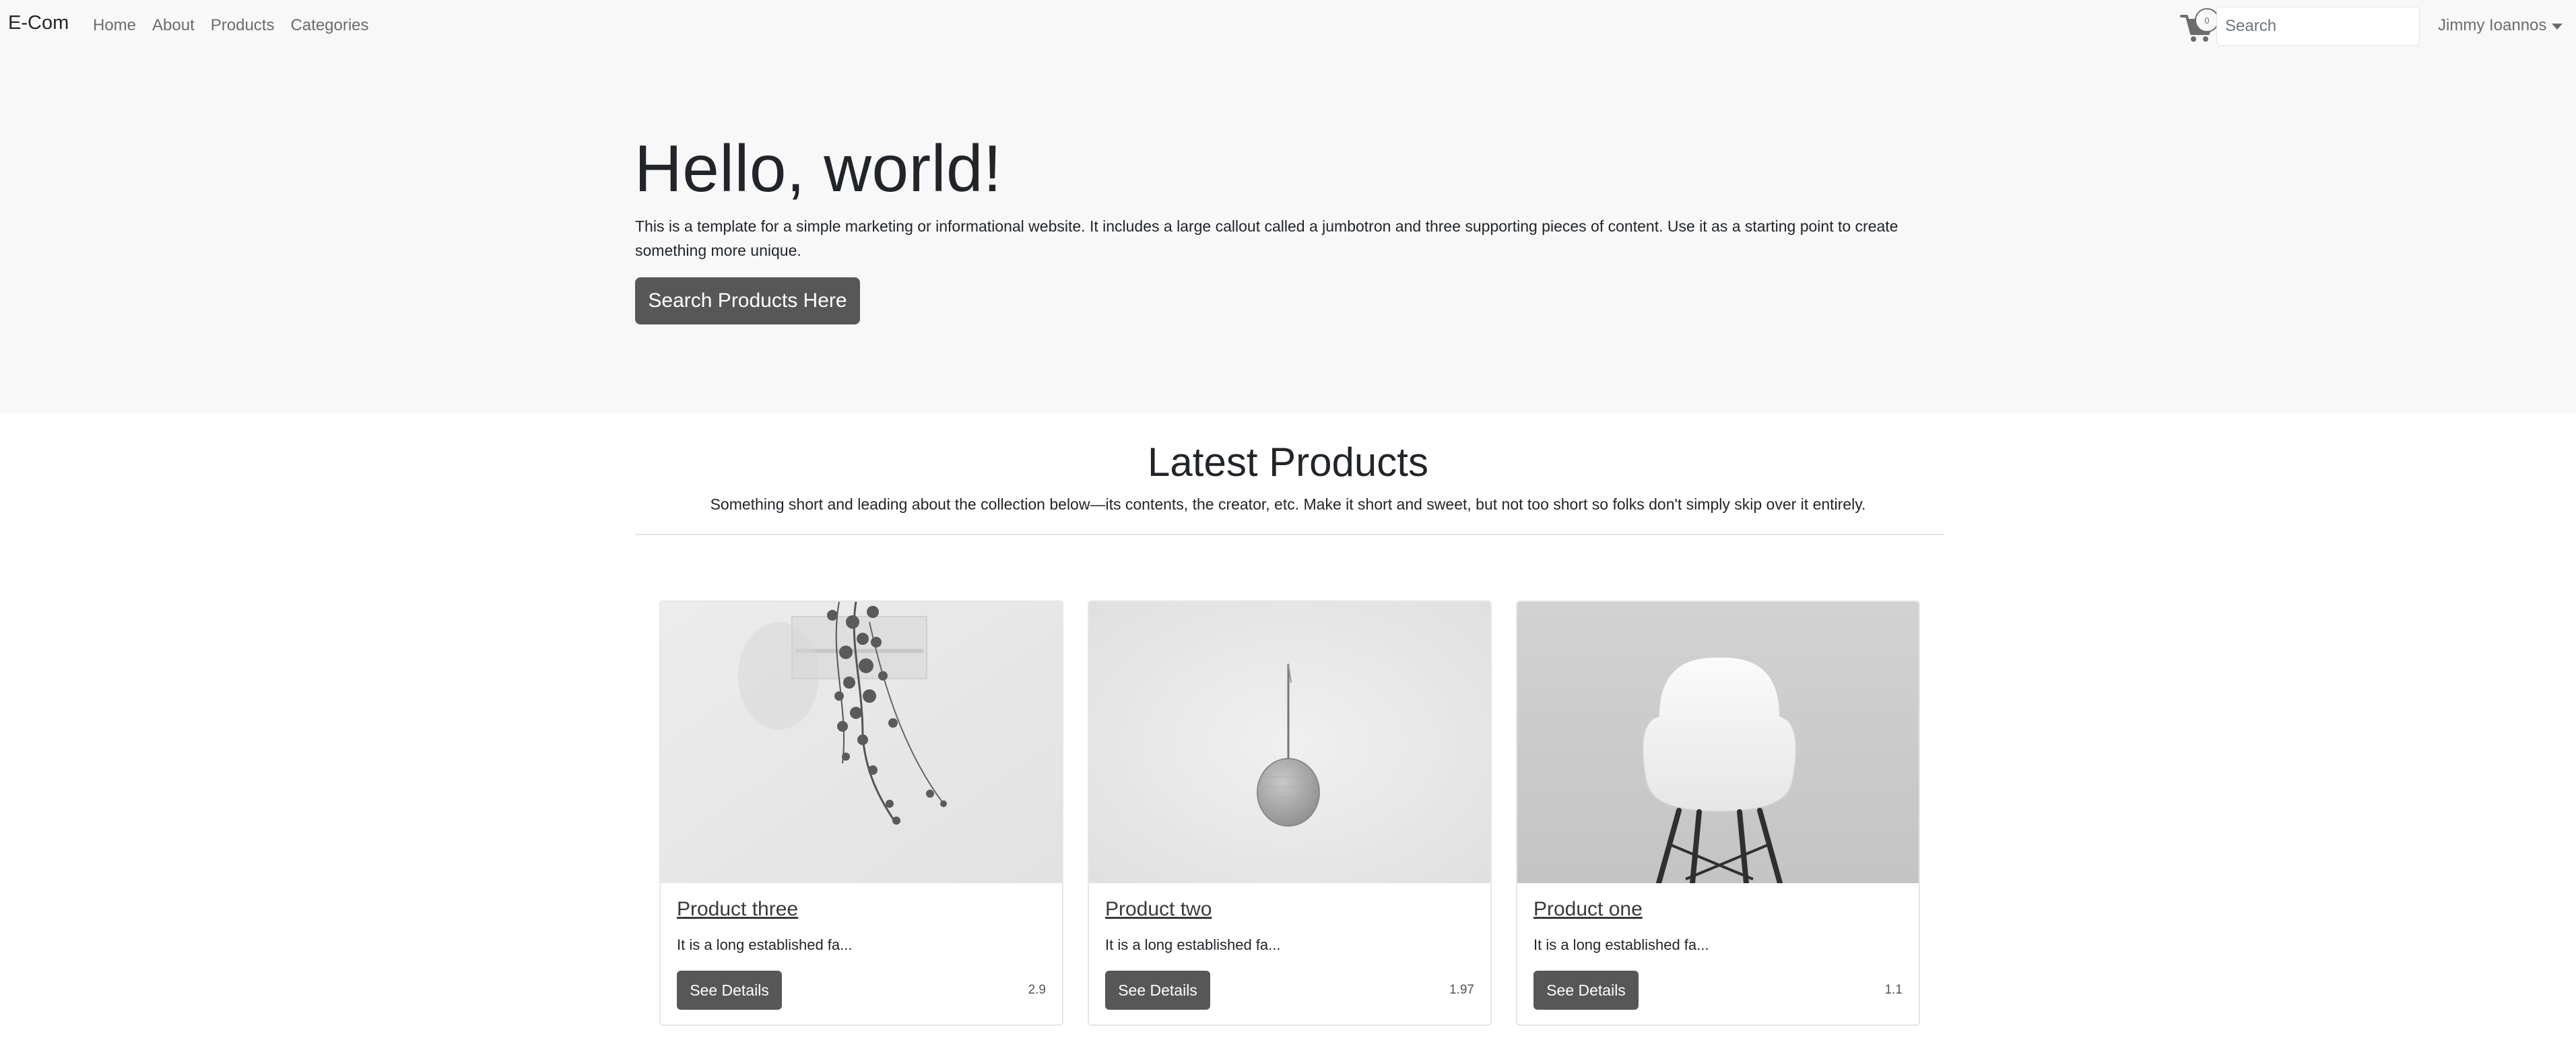 The height and width of the screenshot is (1038, 2576). What do you see at coordinates (861, 743) in the screenshot?
I see `product-image-ivy-plant` at bounding box center [861, 743].